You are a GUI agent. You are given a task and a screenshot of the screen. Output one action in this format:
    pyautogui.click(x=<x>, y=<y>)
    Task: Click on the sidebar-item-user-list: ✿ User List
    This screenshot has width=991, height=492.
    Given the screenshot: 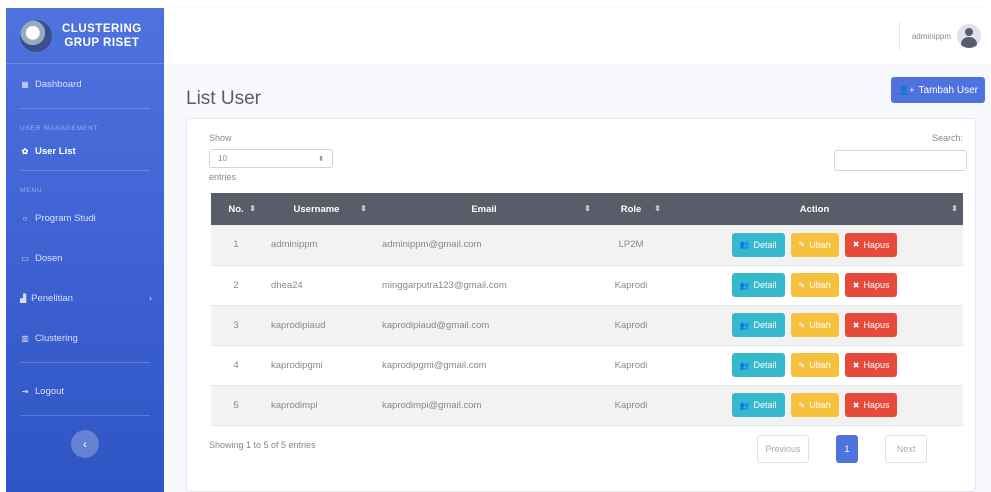 What is the action you would take?
    pyautogui.click(x=85, y=151)
    